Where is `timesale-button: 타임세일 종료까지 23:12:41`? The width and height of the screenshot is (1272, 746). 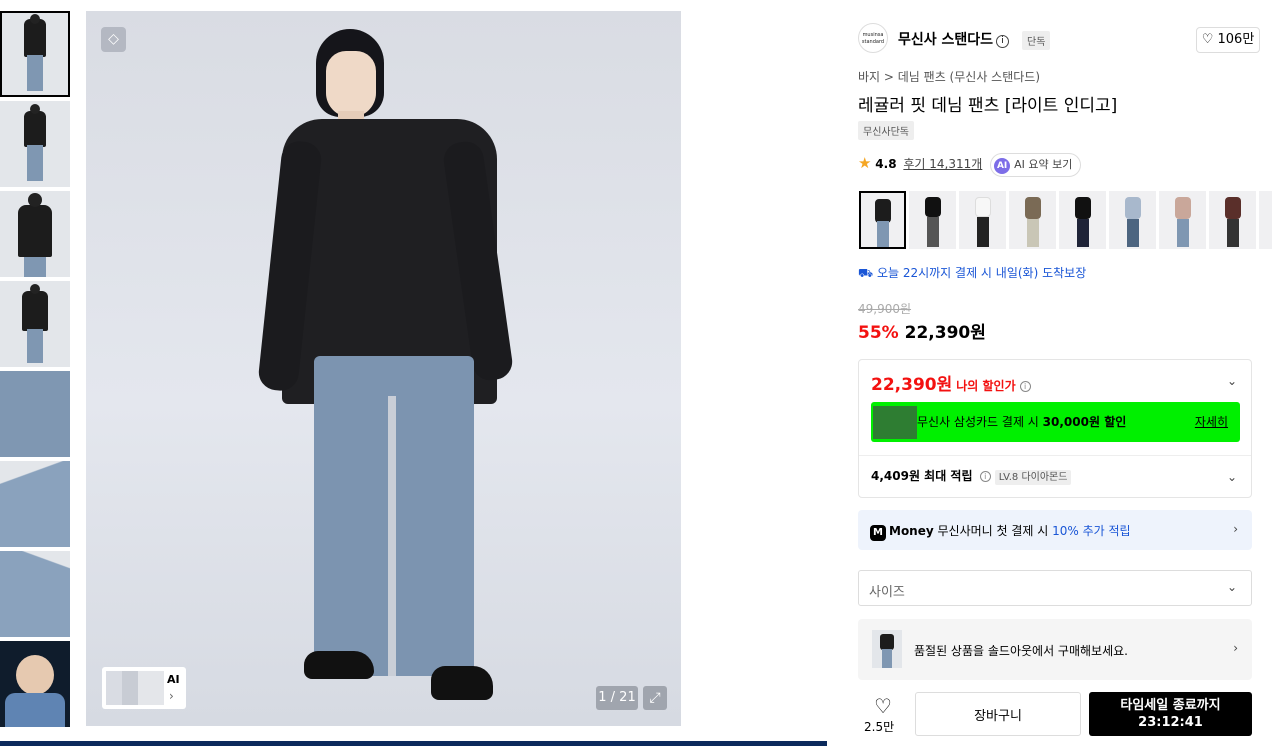 timesale-button: 타임세일 종료까지 23:12:41 is located at coordinates (1170, 714).